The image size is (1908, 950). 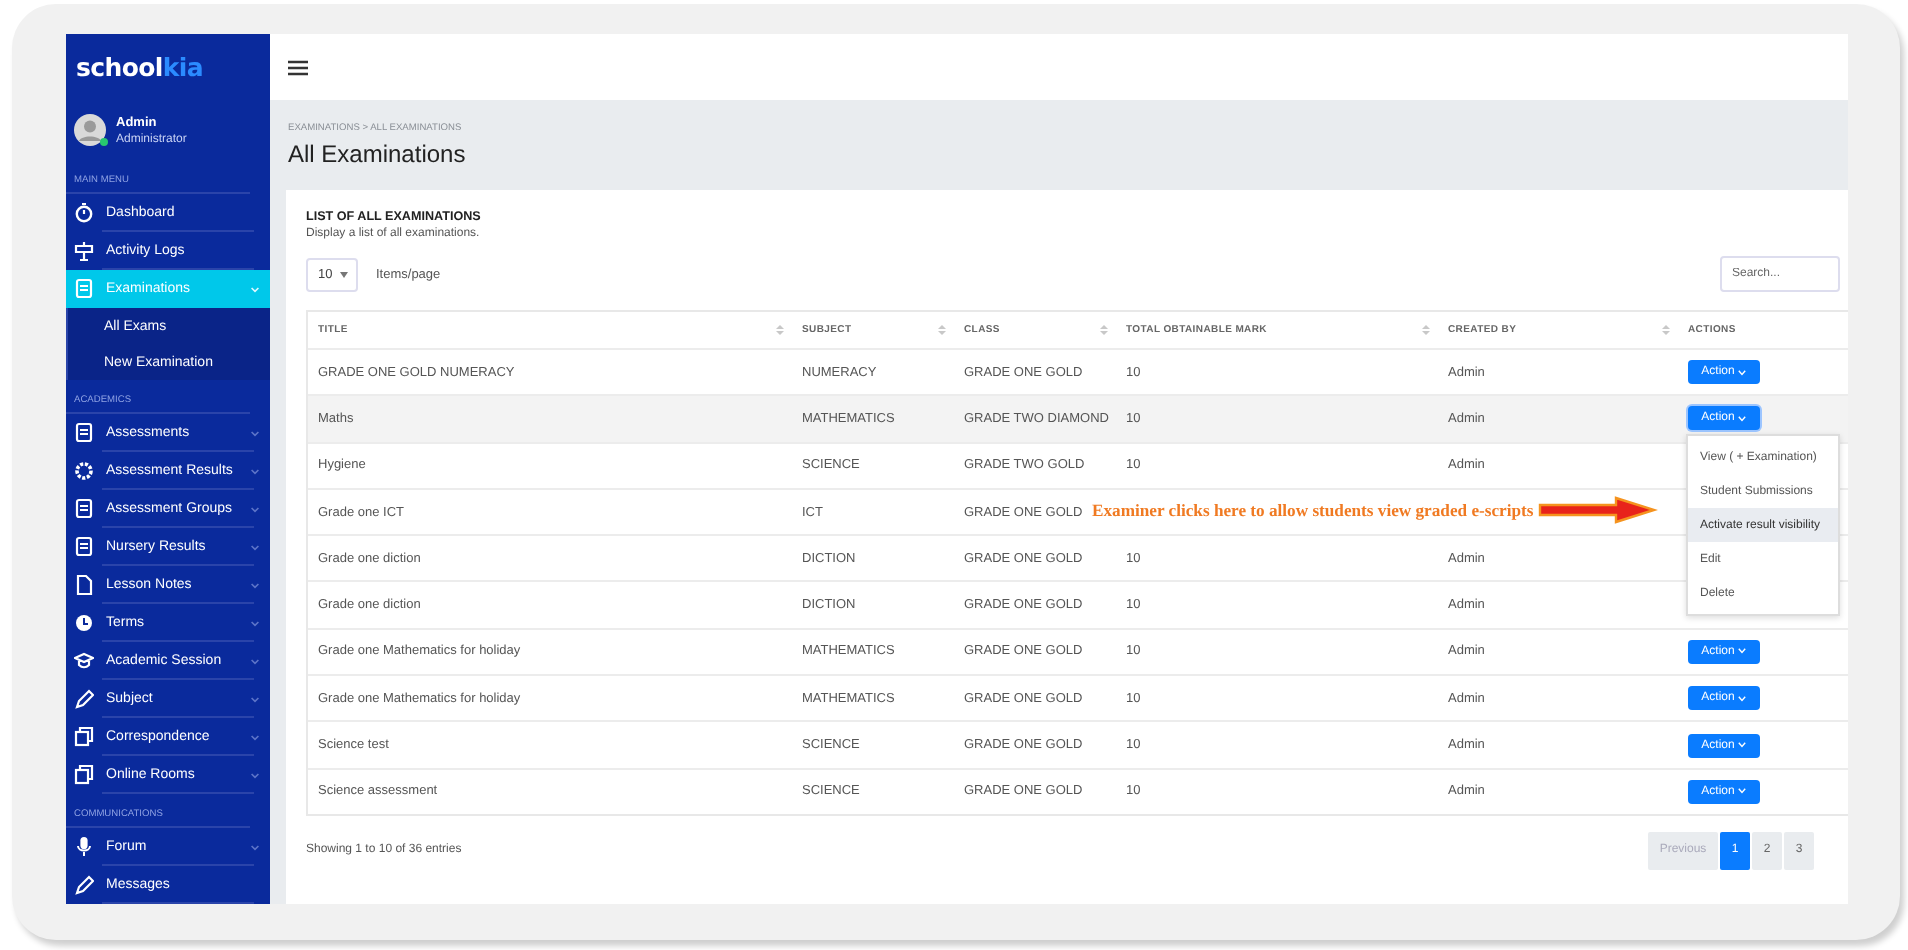 I want to click on graduation-cap-icon, so click(x=84, y=661).